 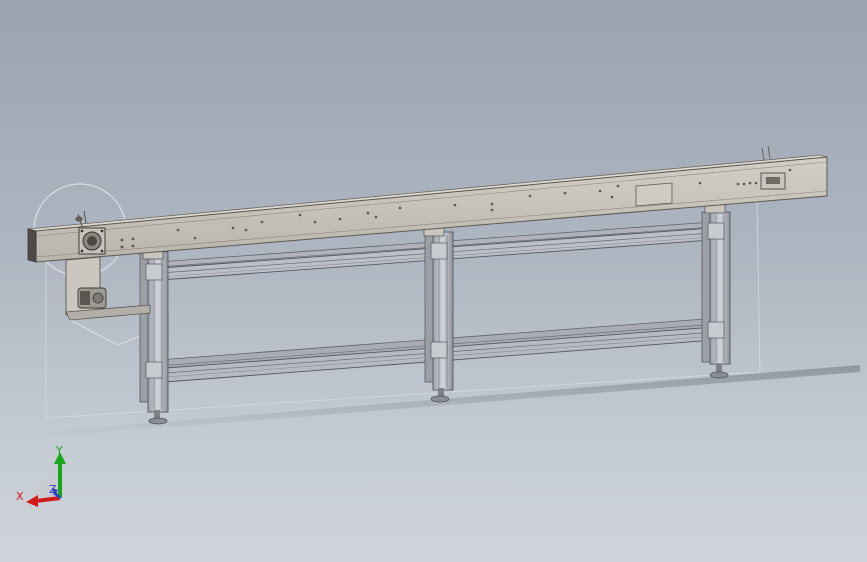 What do you see at coordinates (766, 153) in the screenshot?
I see `end-rods` at bounding box center [766, 153].